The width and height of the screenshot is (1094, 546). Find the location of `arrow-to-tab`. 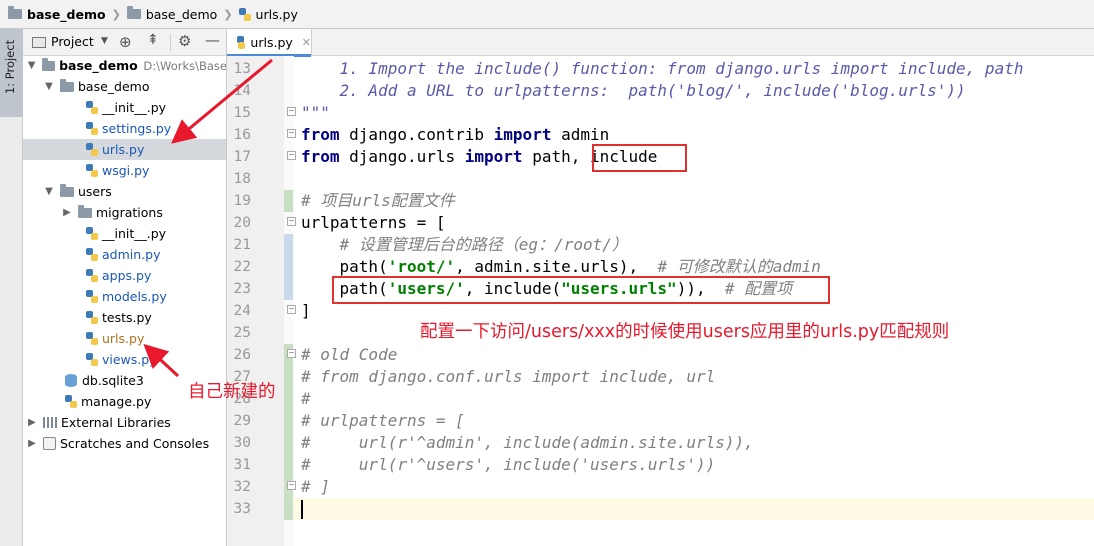

arrow-to-tab is located at coordinates (222, 101).